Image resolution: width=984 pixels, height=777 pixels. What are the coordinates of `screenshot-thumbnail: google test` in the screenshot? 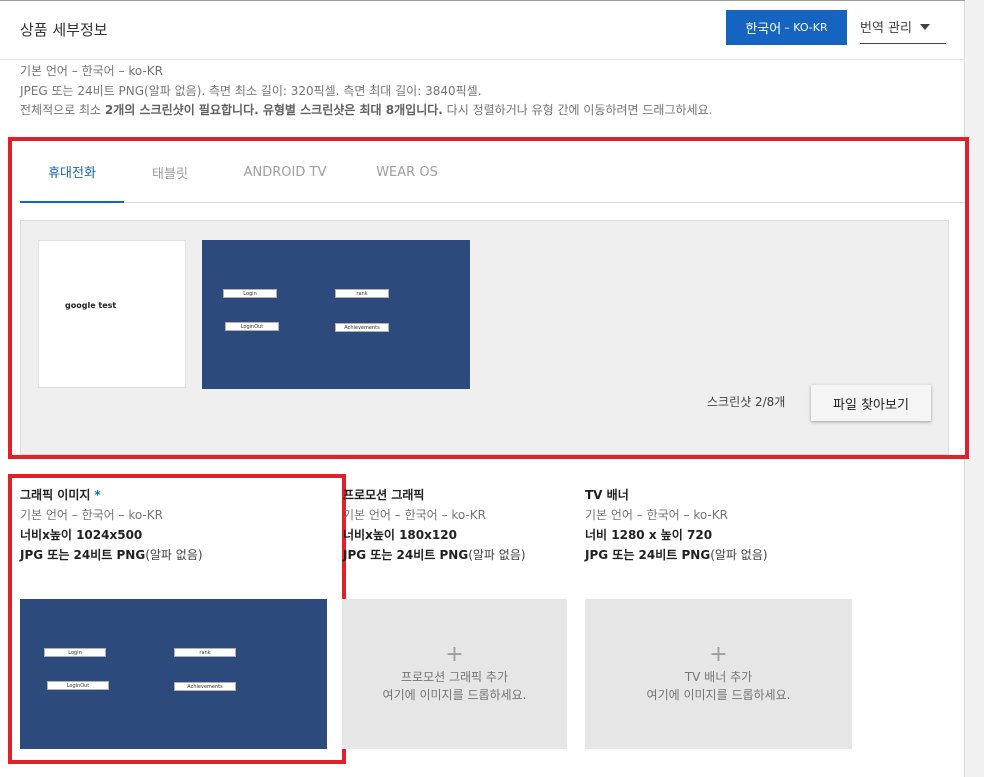 It's located at (112, 314).